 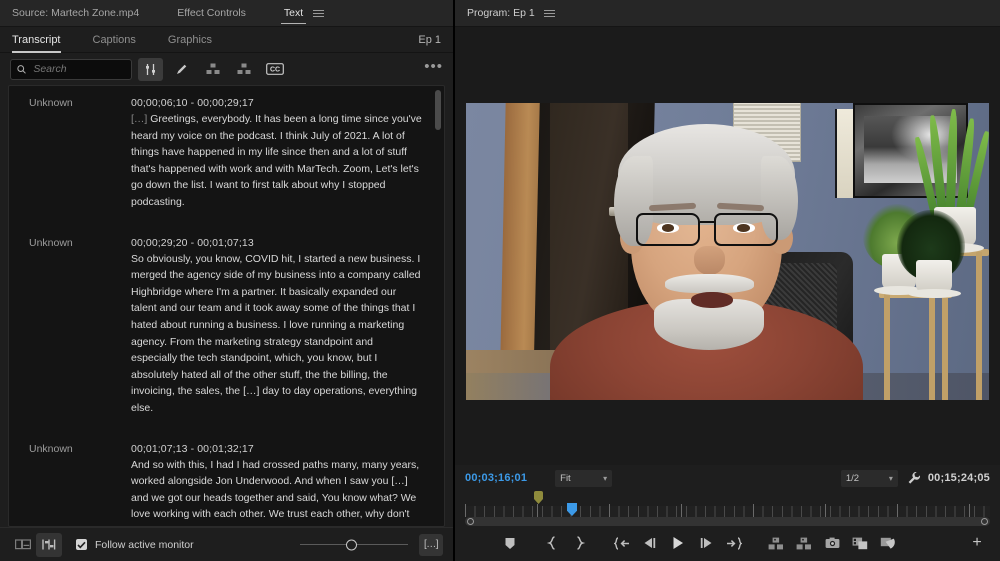 What do you see at coordinates (776, 543) in the screenshot?
I see `lift-button` at bounding box center [776, 543].